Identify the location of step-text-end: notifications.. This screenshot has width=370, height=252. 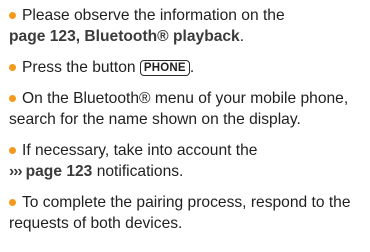
(140, 171).